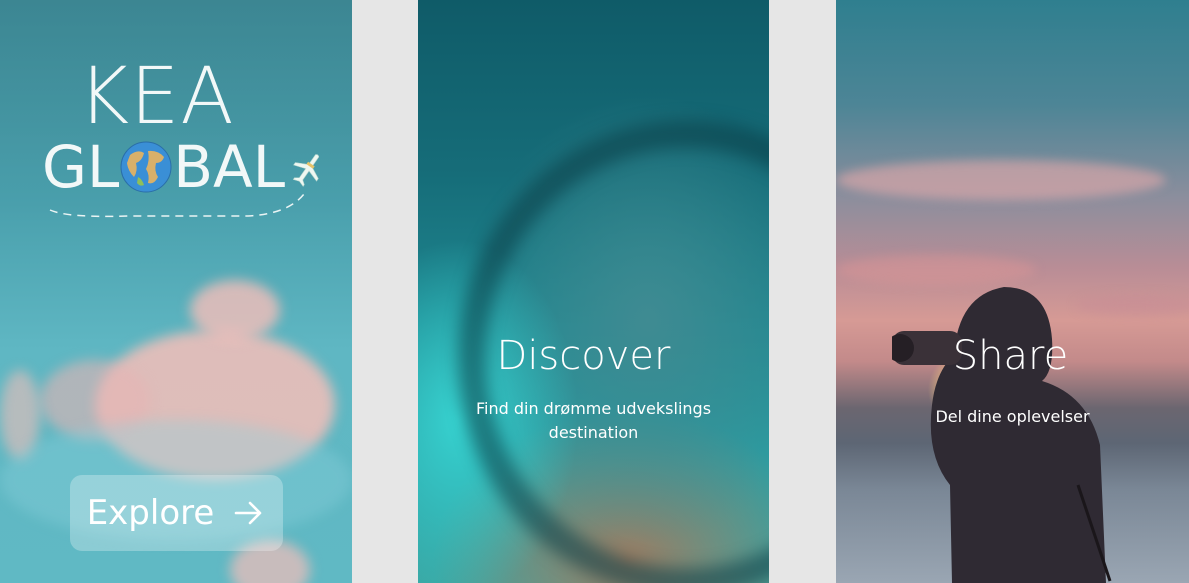  What do you see at coordinates (177, 205) in the screenshot?
I see `flight-path-line` at bounding box center [177, 205].